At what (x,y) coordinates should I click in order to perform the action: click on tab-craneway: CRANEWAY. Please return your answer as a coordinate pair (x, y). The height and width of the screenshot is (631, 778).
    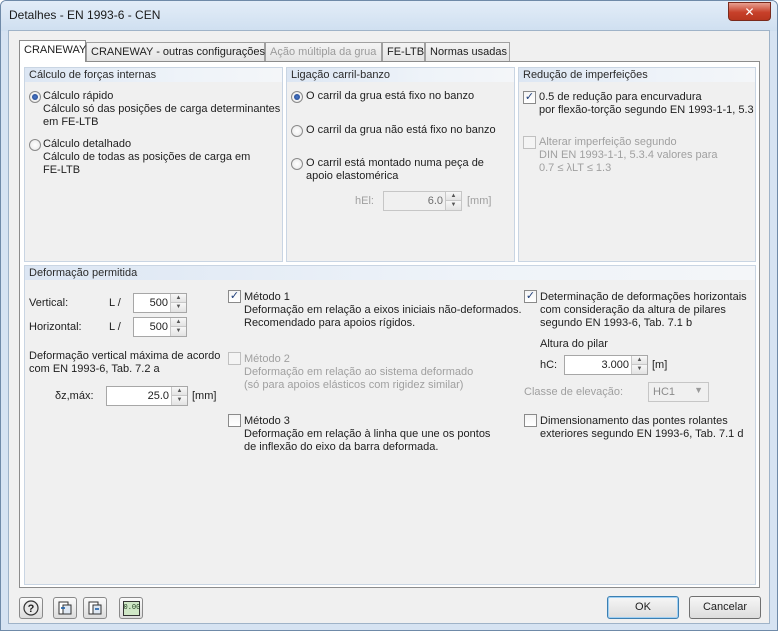
    Looking at the image, I should click on (52, 51).